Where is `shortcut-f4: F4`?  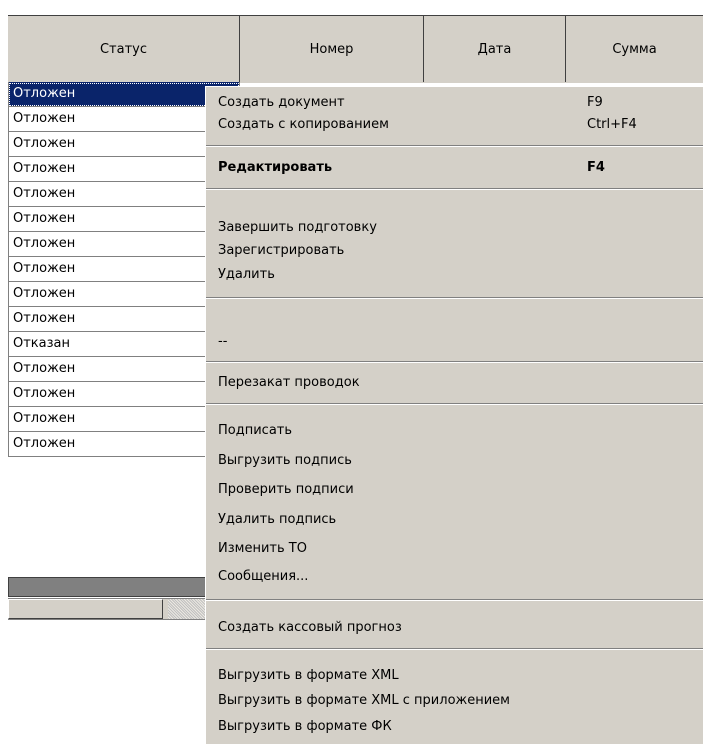 shortcut-f4: F4 is located at coordinates (596, 167).